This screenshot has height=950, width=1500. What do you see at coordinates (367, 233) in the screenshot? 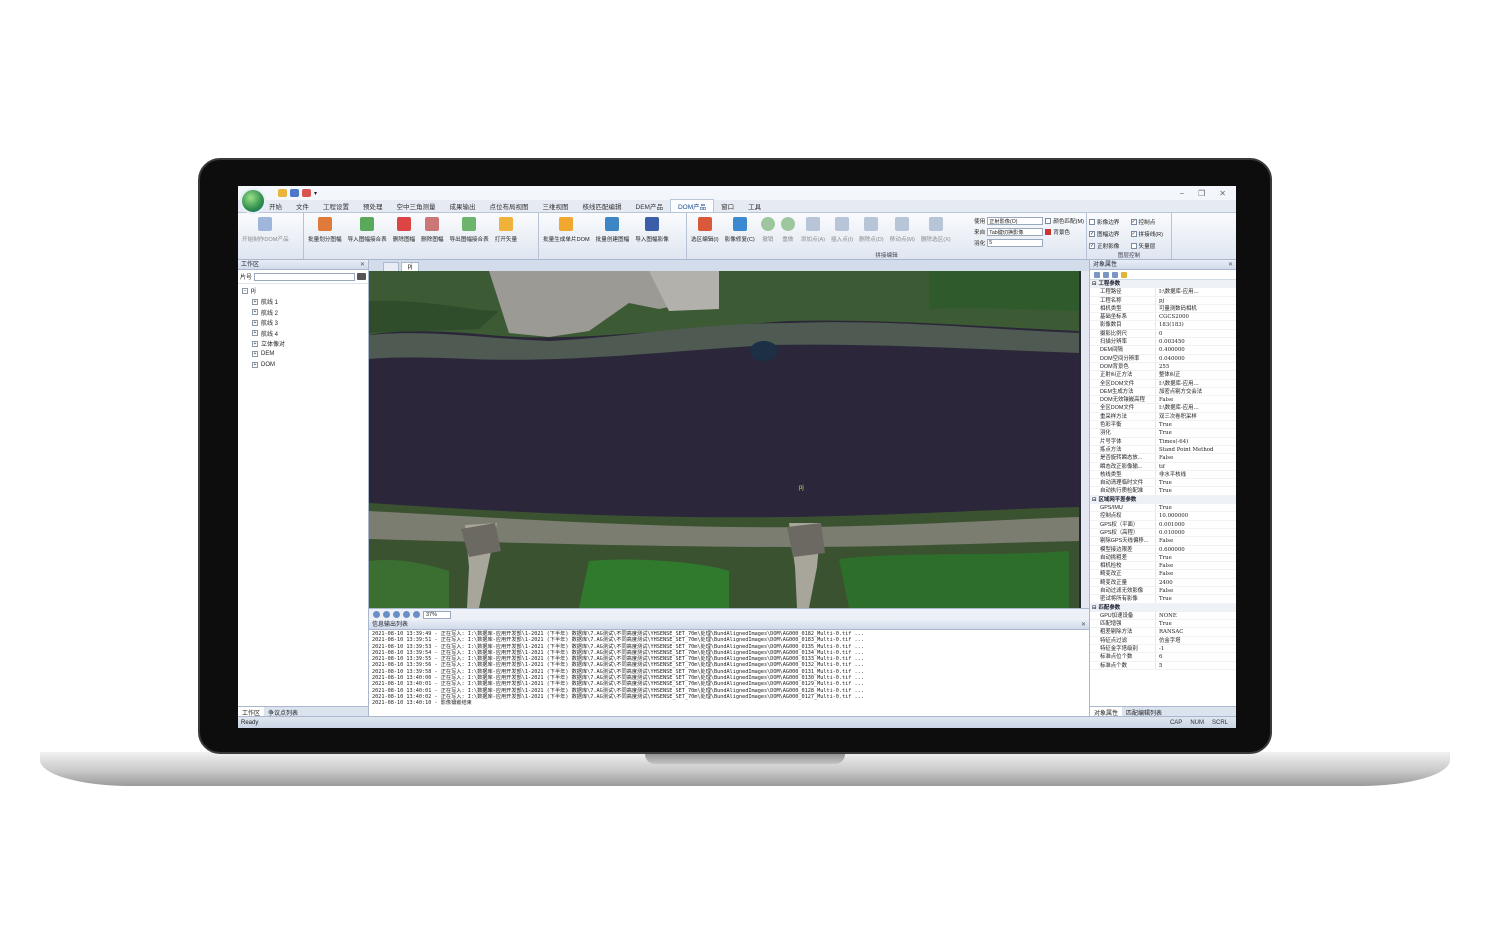
I see `import-sheet-index-button: 导入图幅接合表` at bounding box center [367, 233].